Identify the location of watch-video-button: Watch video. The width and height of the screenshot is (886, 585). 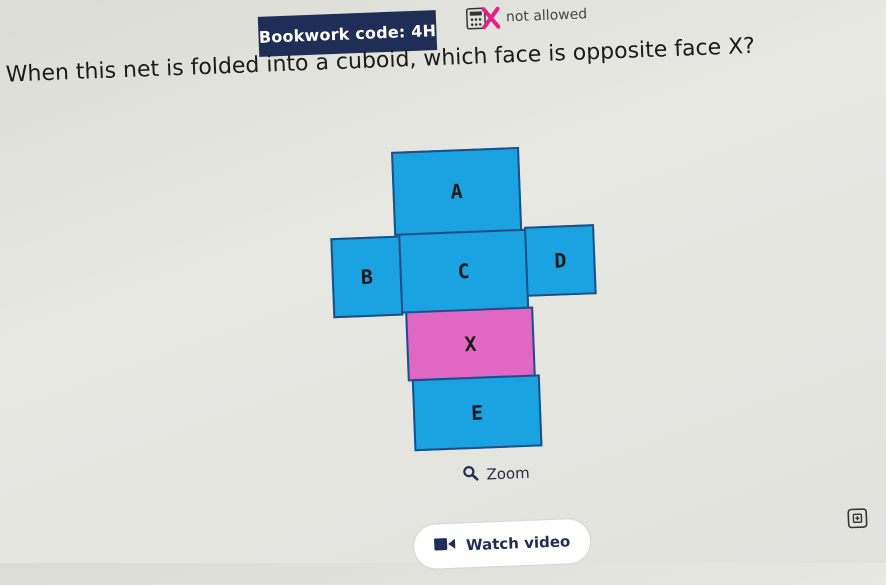
(502, 544).